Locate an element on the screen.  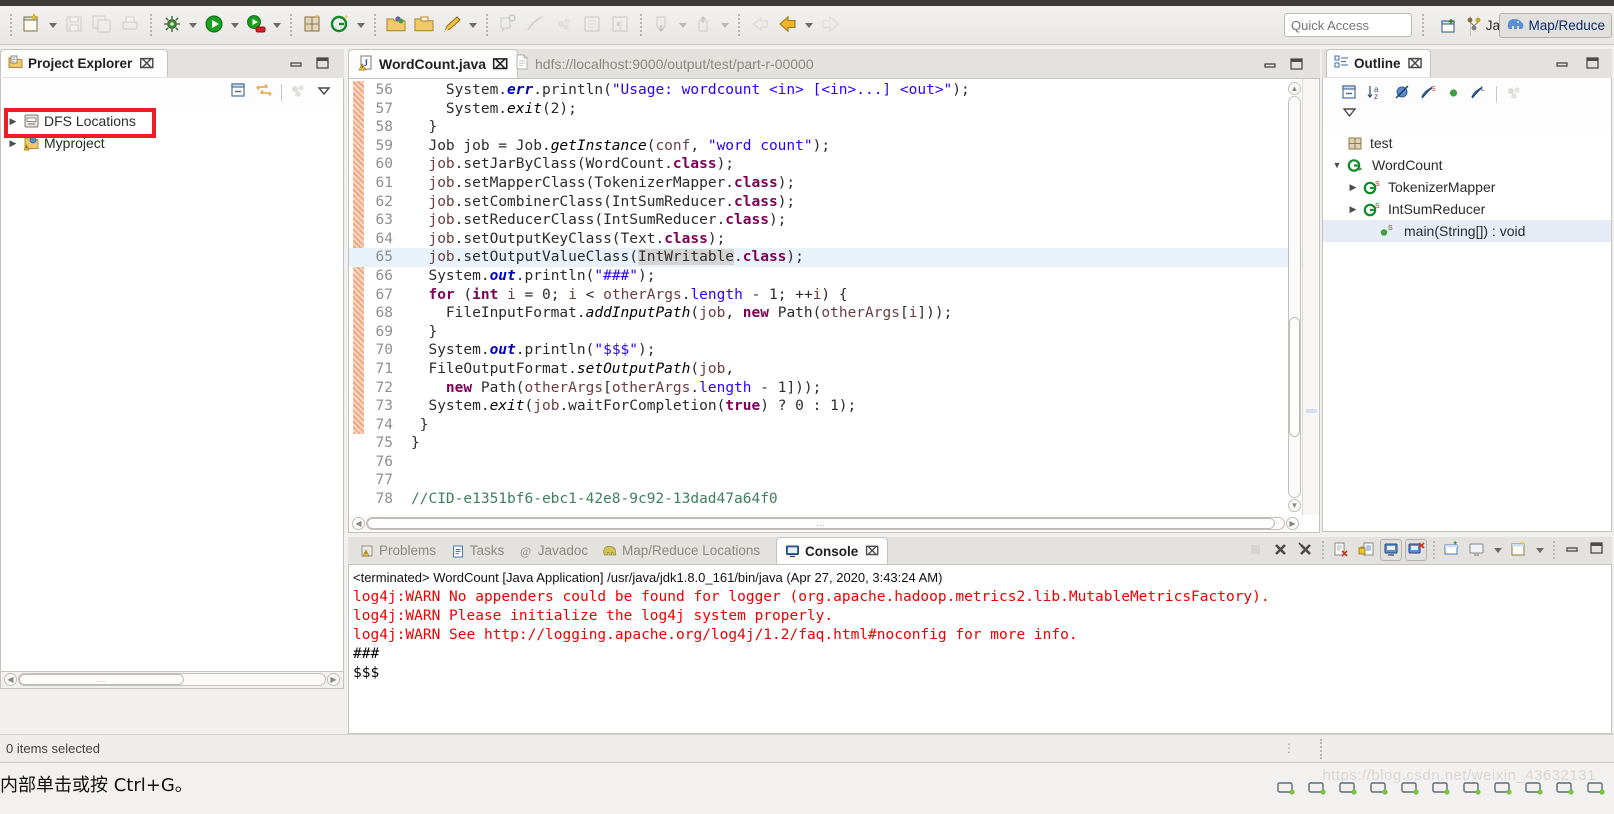
new-wizard-button-dropdown-arrow is located at coordinates (53, 25).